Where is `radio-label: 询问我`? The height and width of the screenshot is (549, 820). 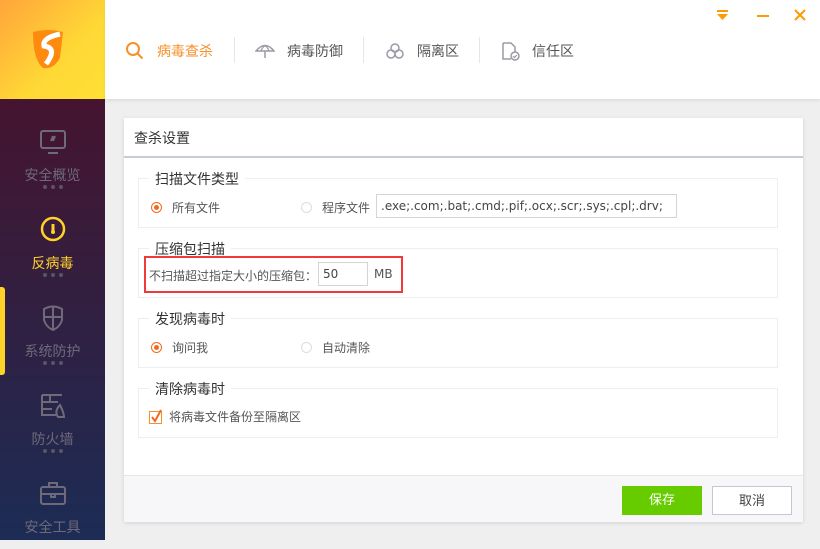 radio-label: 询问我 is located at coordinates (190, 348).